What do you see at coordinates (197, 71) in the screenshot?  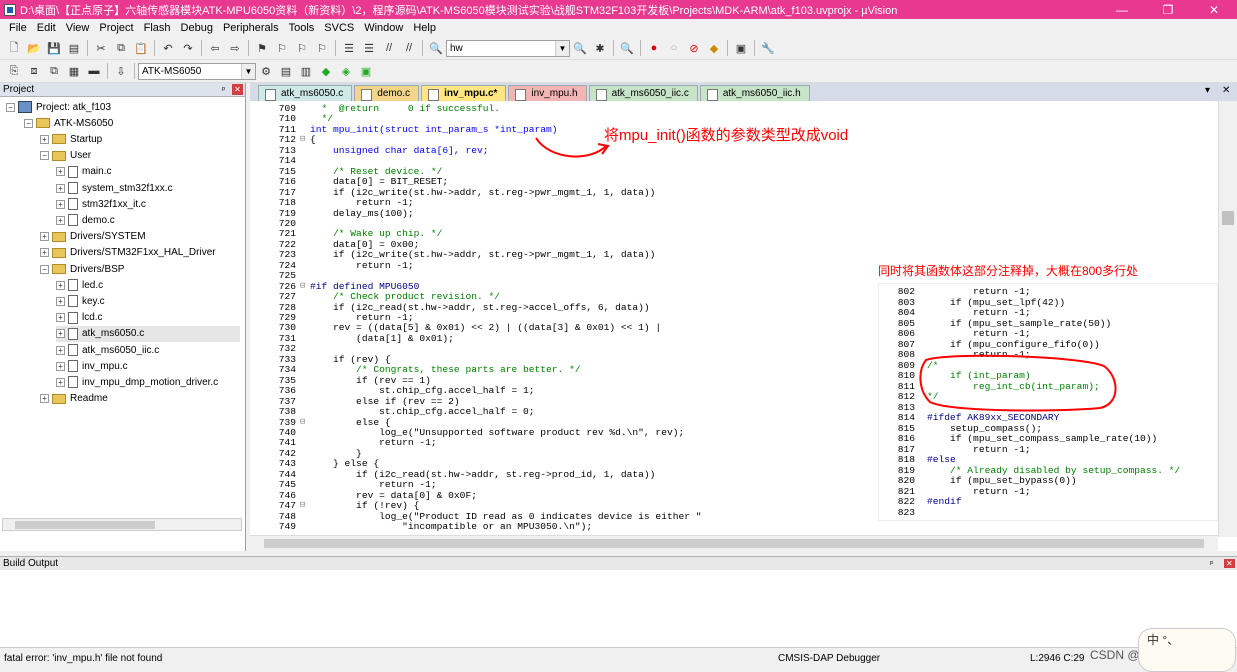 I see `target-select: ATK-MS6050 ▼` at bounding box center [197, 71].